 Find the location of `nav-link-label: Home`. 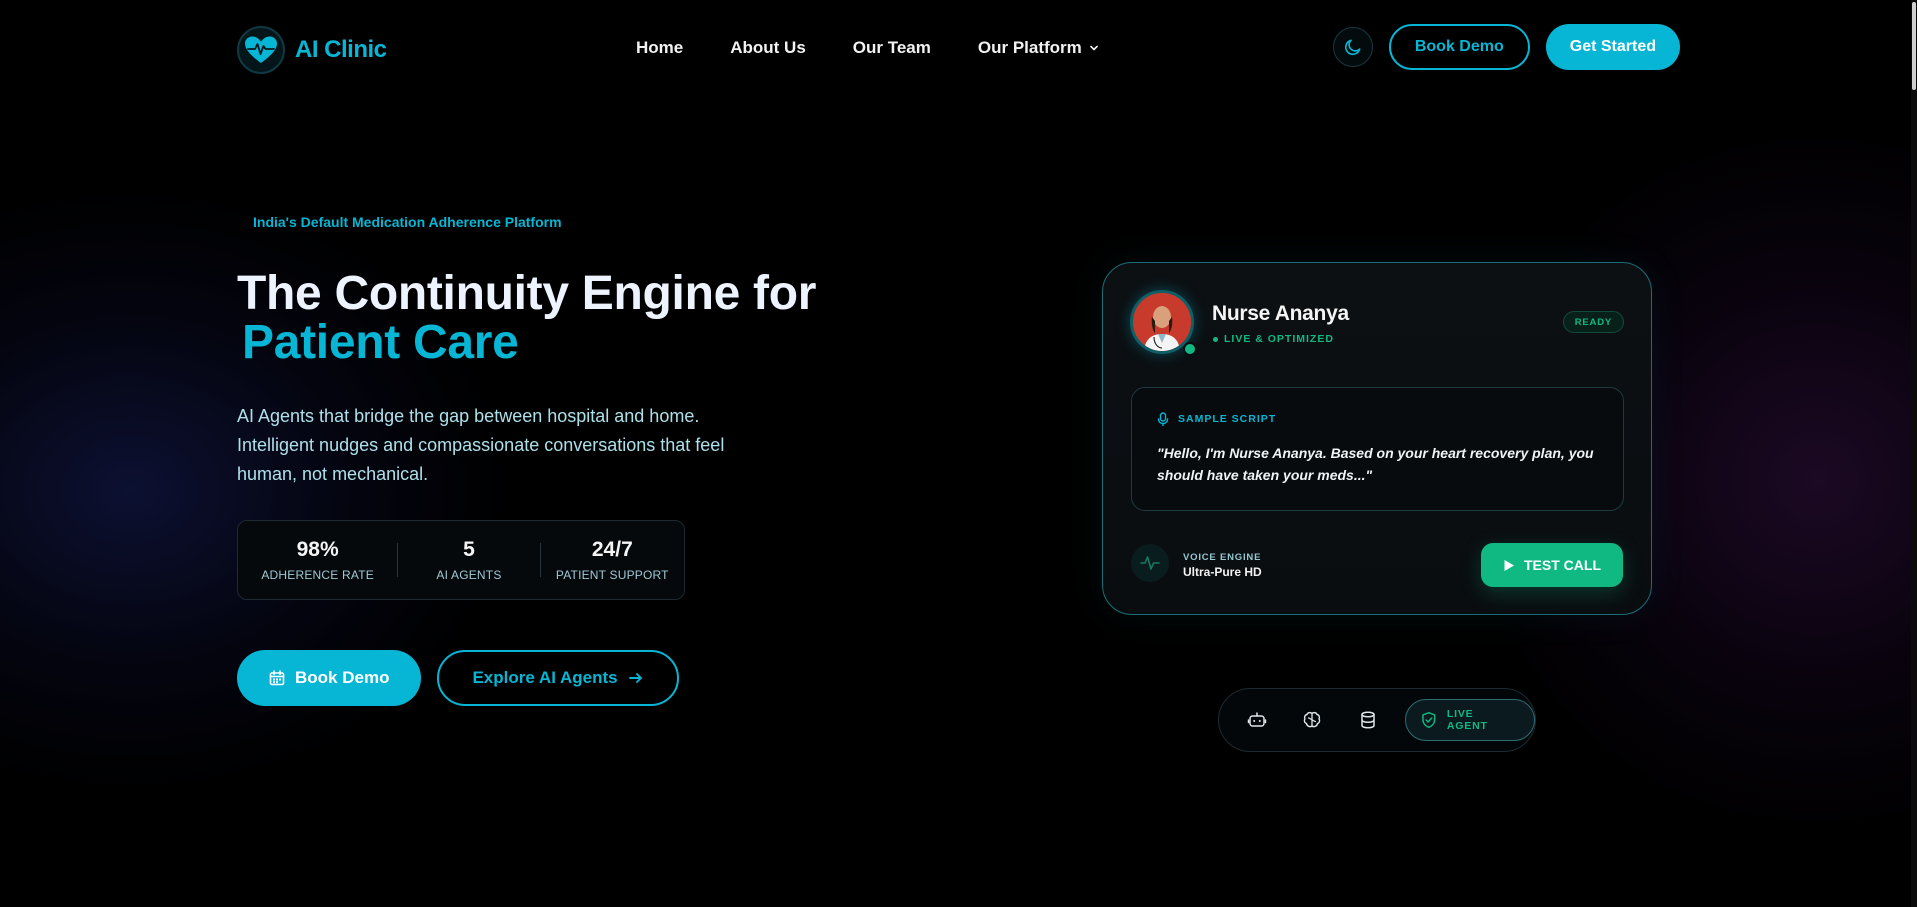

nav-link-label: Home is located at coordinates (660, 47).